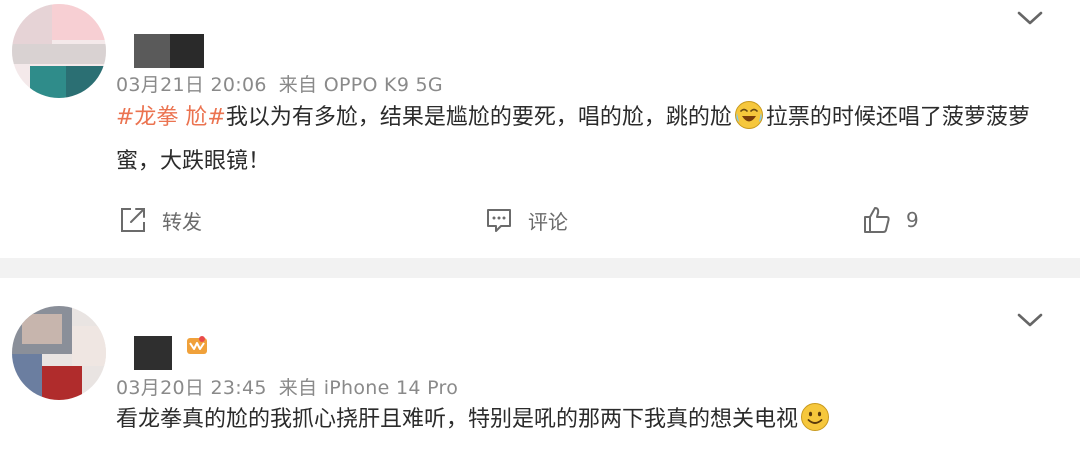 The height and width of the screenshot is (462, 1080). Describe the element at coordinates (499, 220) in the screenshot. I see `comment-icon` at that location.